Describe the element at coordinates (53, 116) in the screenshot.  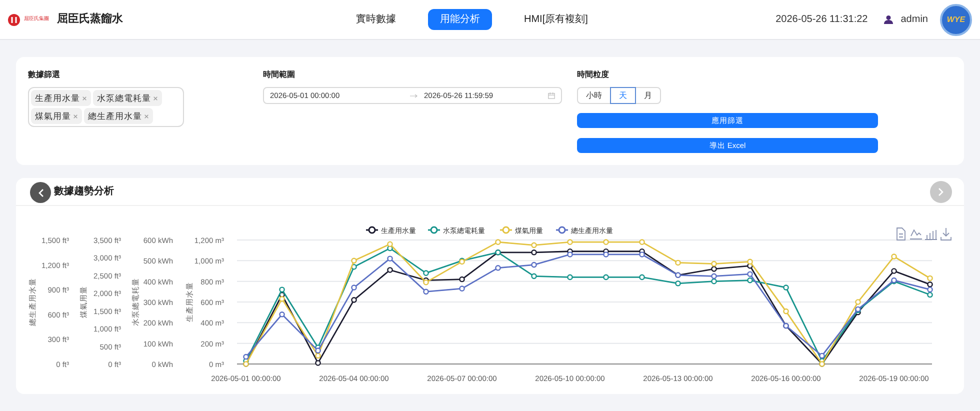
I see `tag-label: 煤氣用量` at that location.